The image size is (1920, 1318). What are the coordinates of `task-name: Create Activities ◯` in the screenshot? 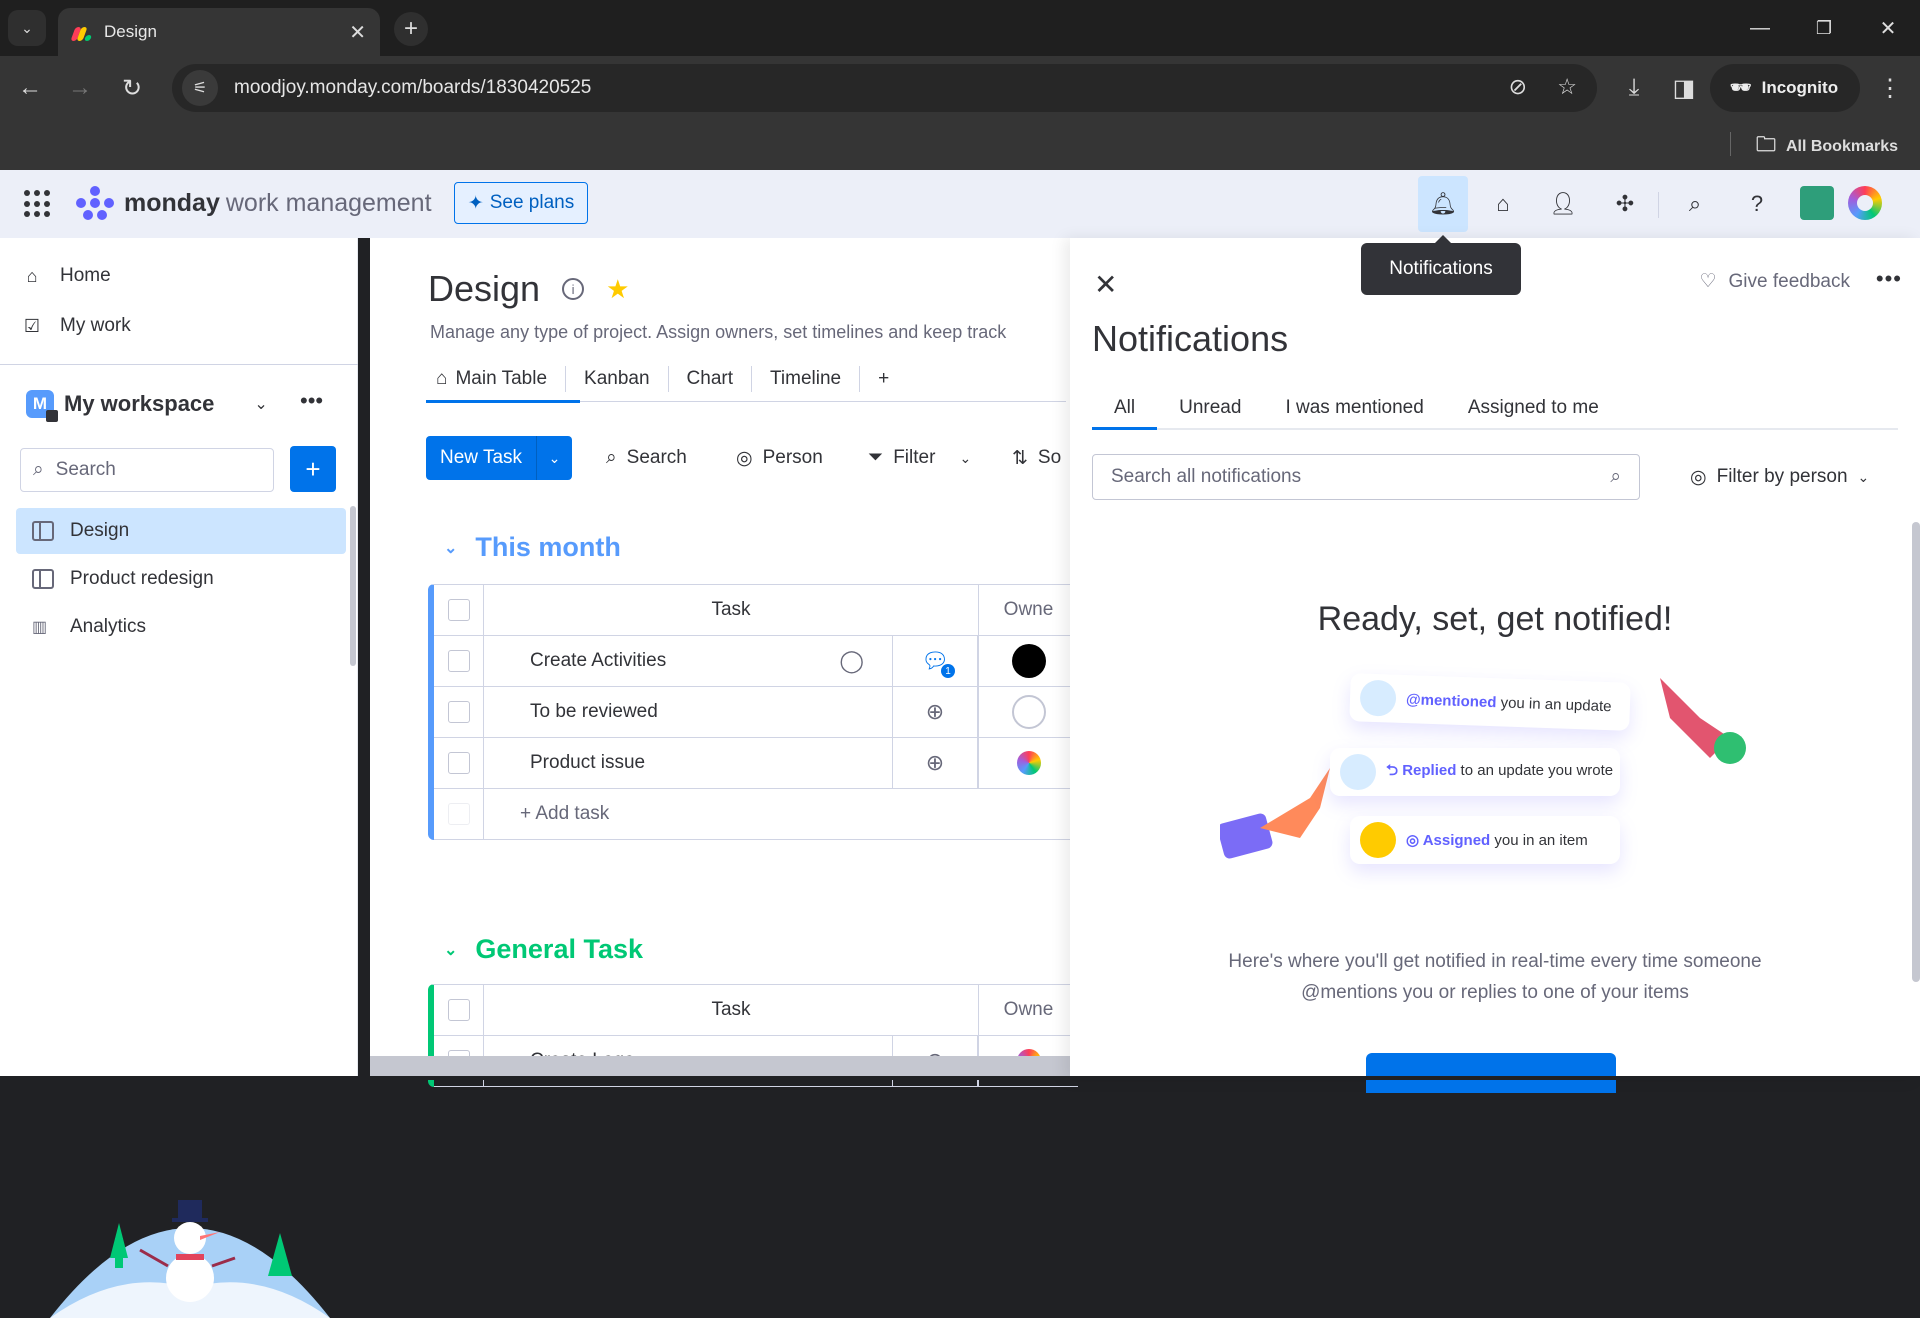 It's located at (688, 661).